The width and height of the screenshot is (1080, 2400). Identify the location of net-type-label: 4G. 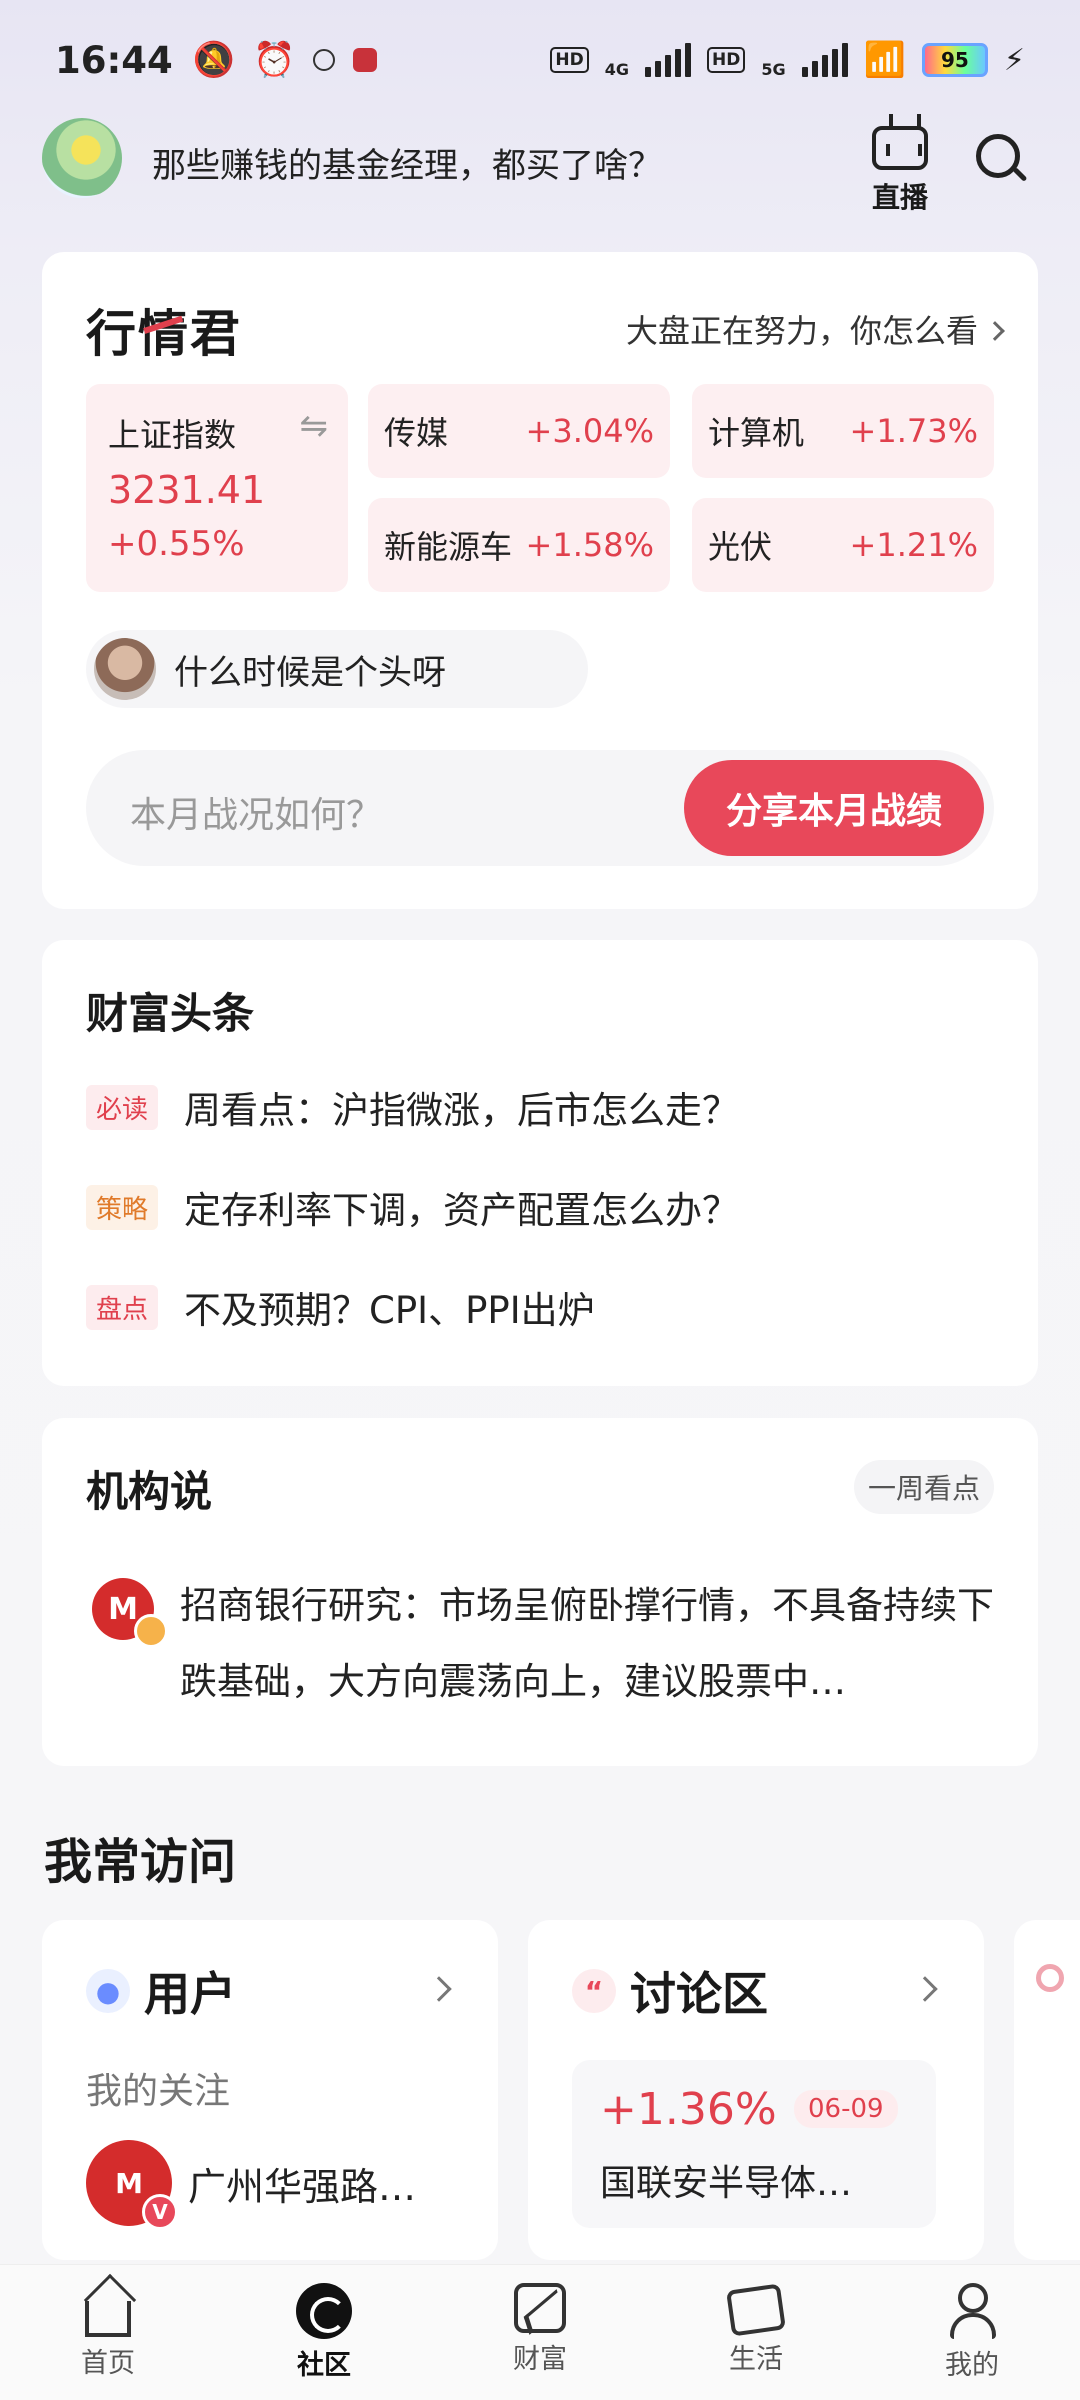
(616, 69).